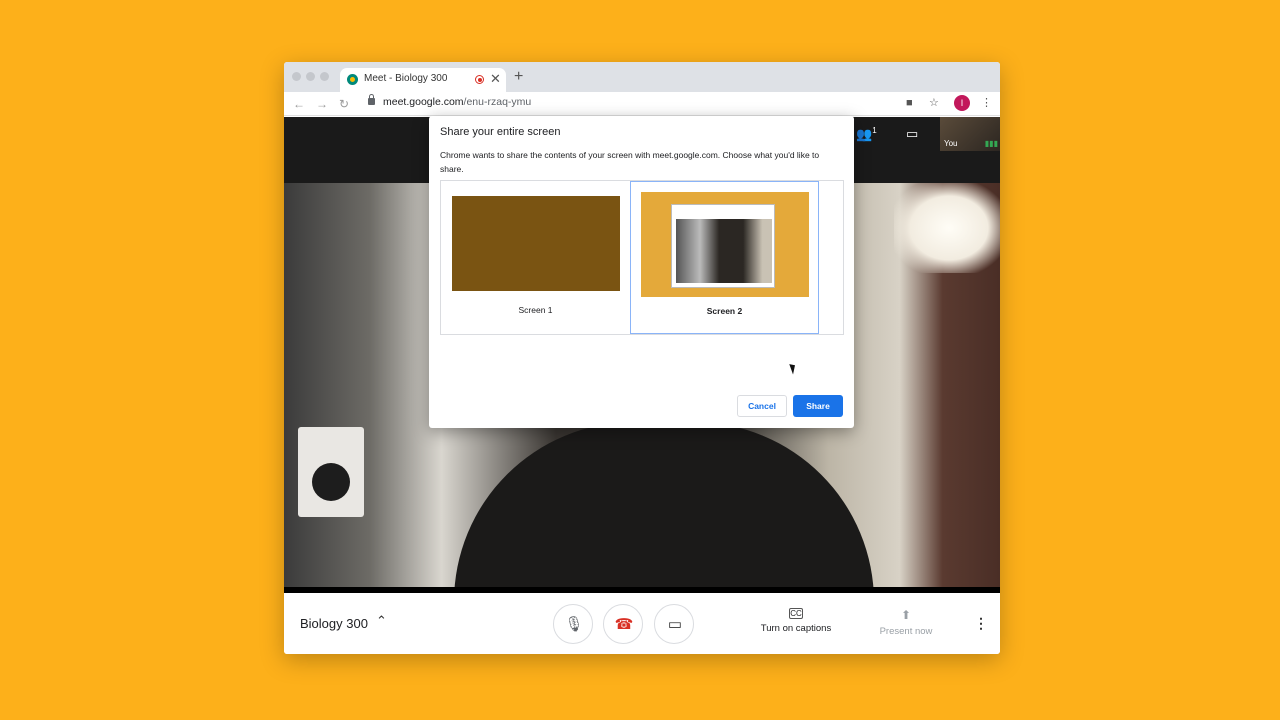 The width and height of the screenshot is (1280, 720). I want to click on lamp-light, so click(947, 228).